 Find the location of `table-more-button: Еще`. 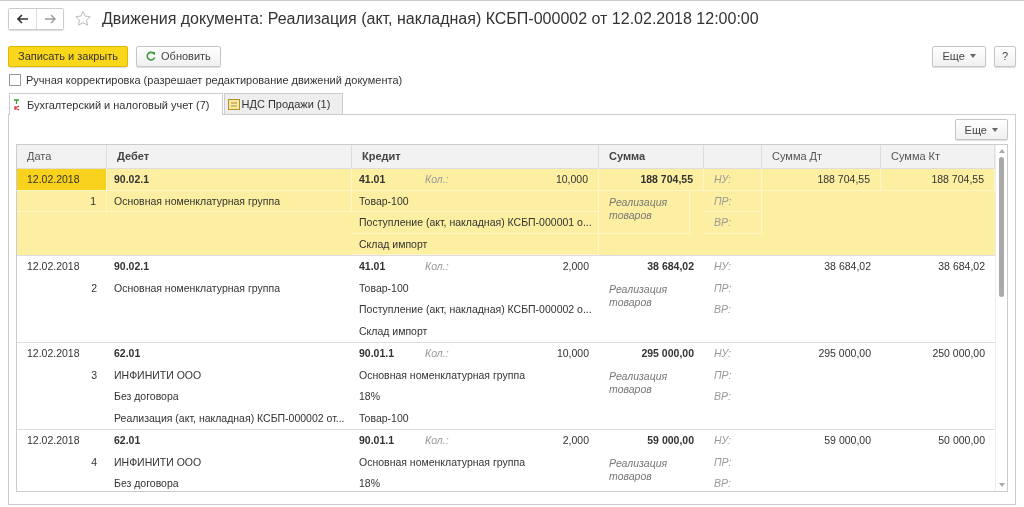

table-more-button: Еще is located at coordinates (981, 129).